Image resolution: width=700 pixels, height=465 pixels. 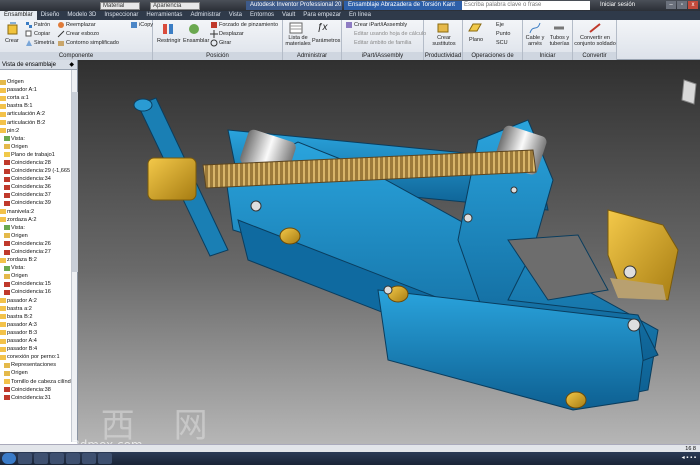 What do you see at coordinates (196, 41) in the screenshot?
I see `ensamblar-button: Ensamblar` at bounding box center [196, 41].